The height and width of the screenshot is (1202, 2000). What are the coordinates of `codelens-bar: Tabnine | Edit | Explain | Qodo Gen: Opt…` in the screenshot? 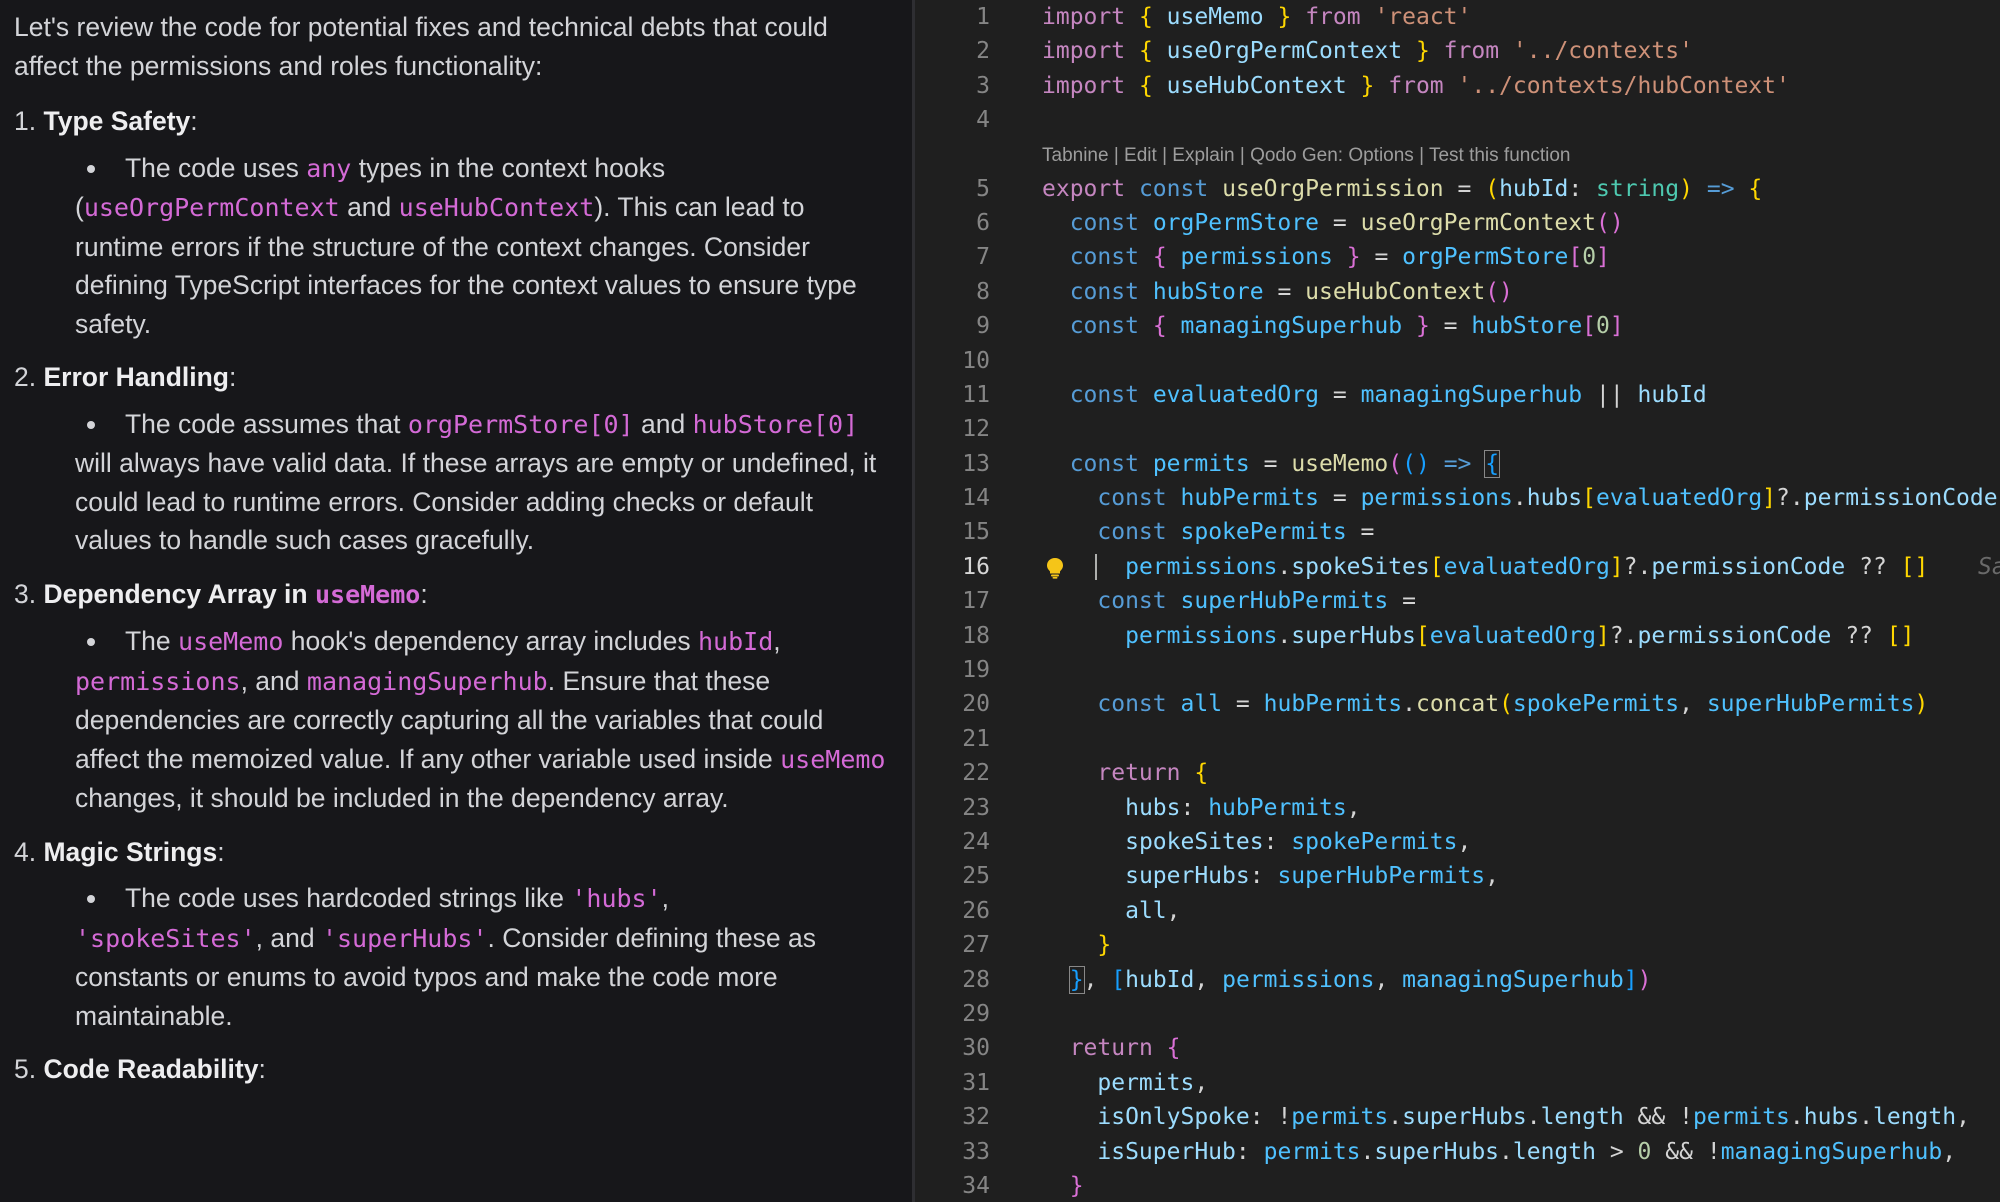 It's located at (1457, 155).